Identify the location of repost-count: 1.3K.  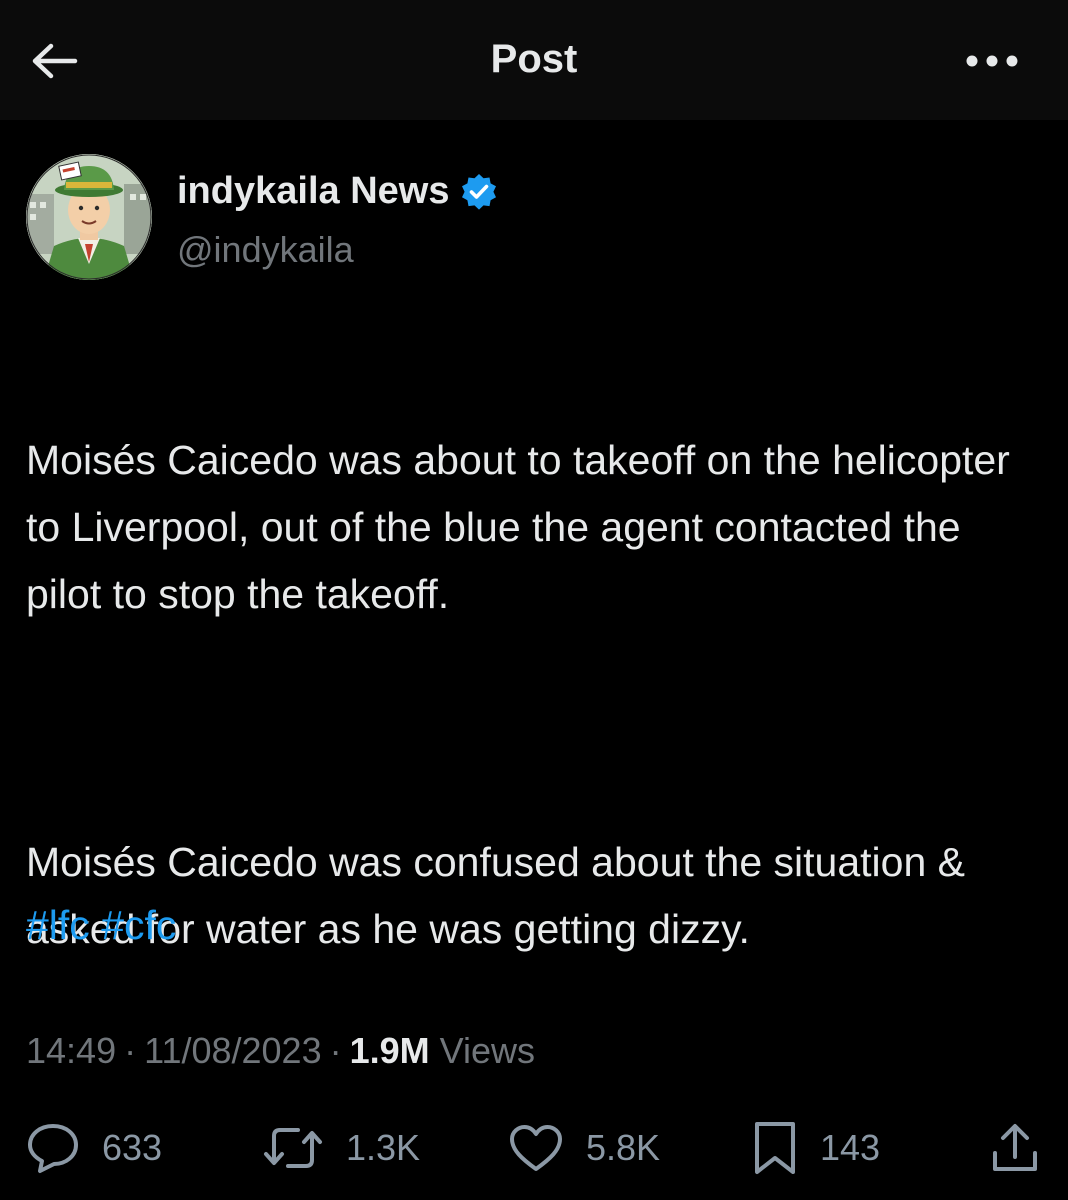
(383, 1147).